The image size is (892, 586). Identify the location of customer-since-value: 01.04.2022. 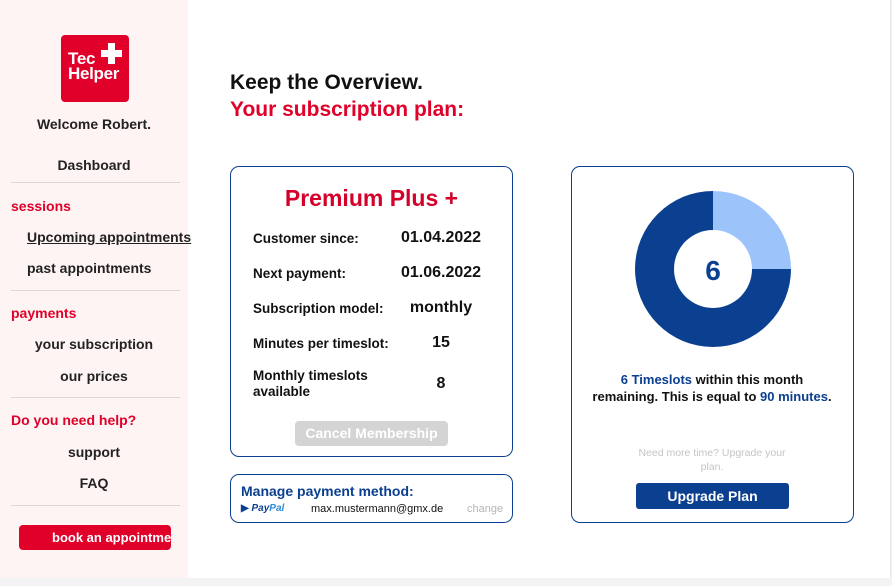
(441, 237).